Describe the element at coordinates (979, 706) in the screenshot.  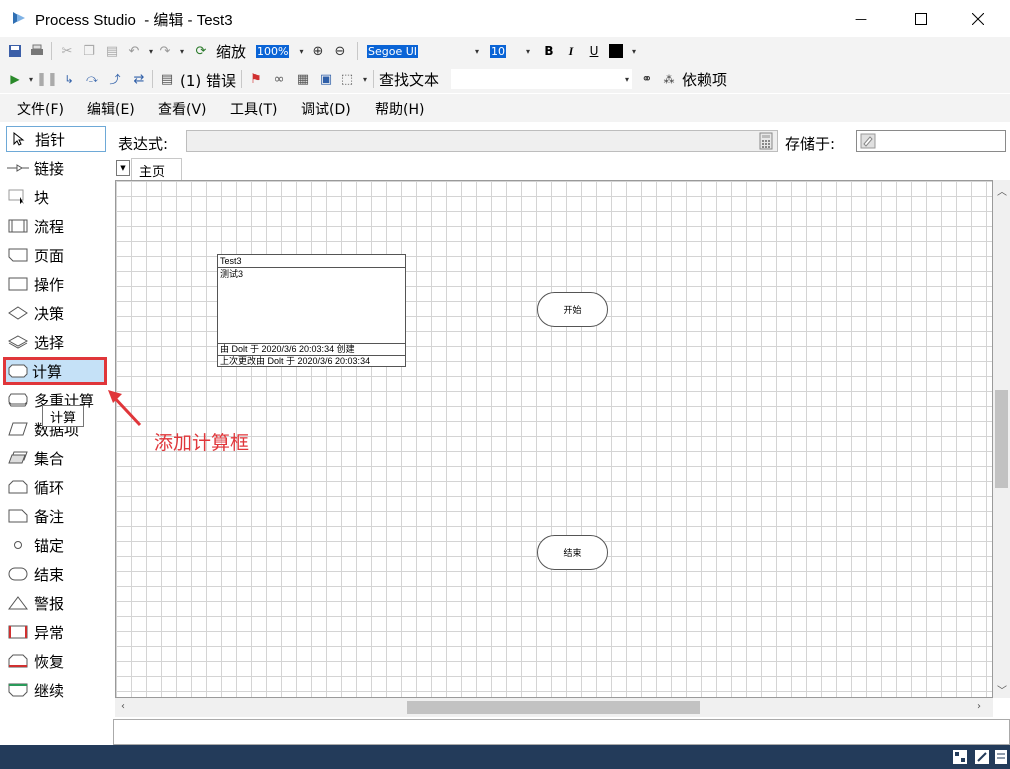
I see `scroll-right-arrow-icon: ›` at that location.